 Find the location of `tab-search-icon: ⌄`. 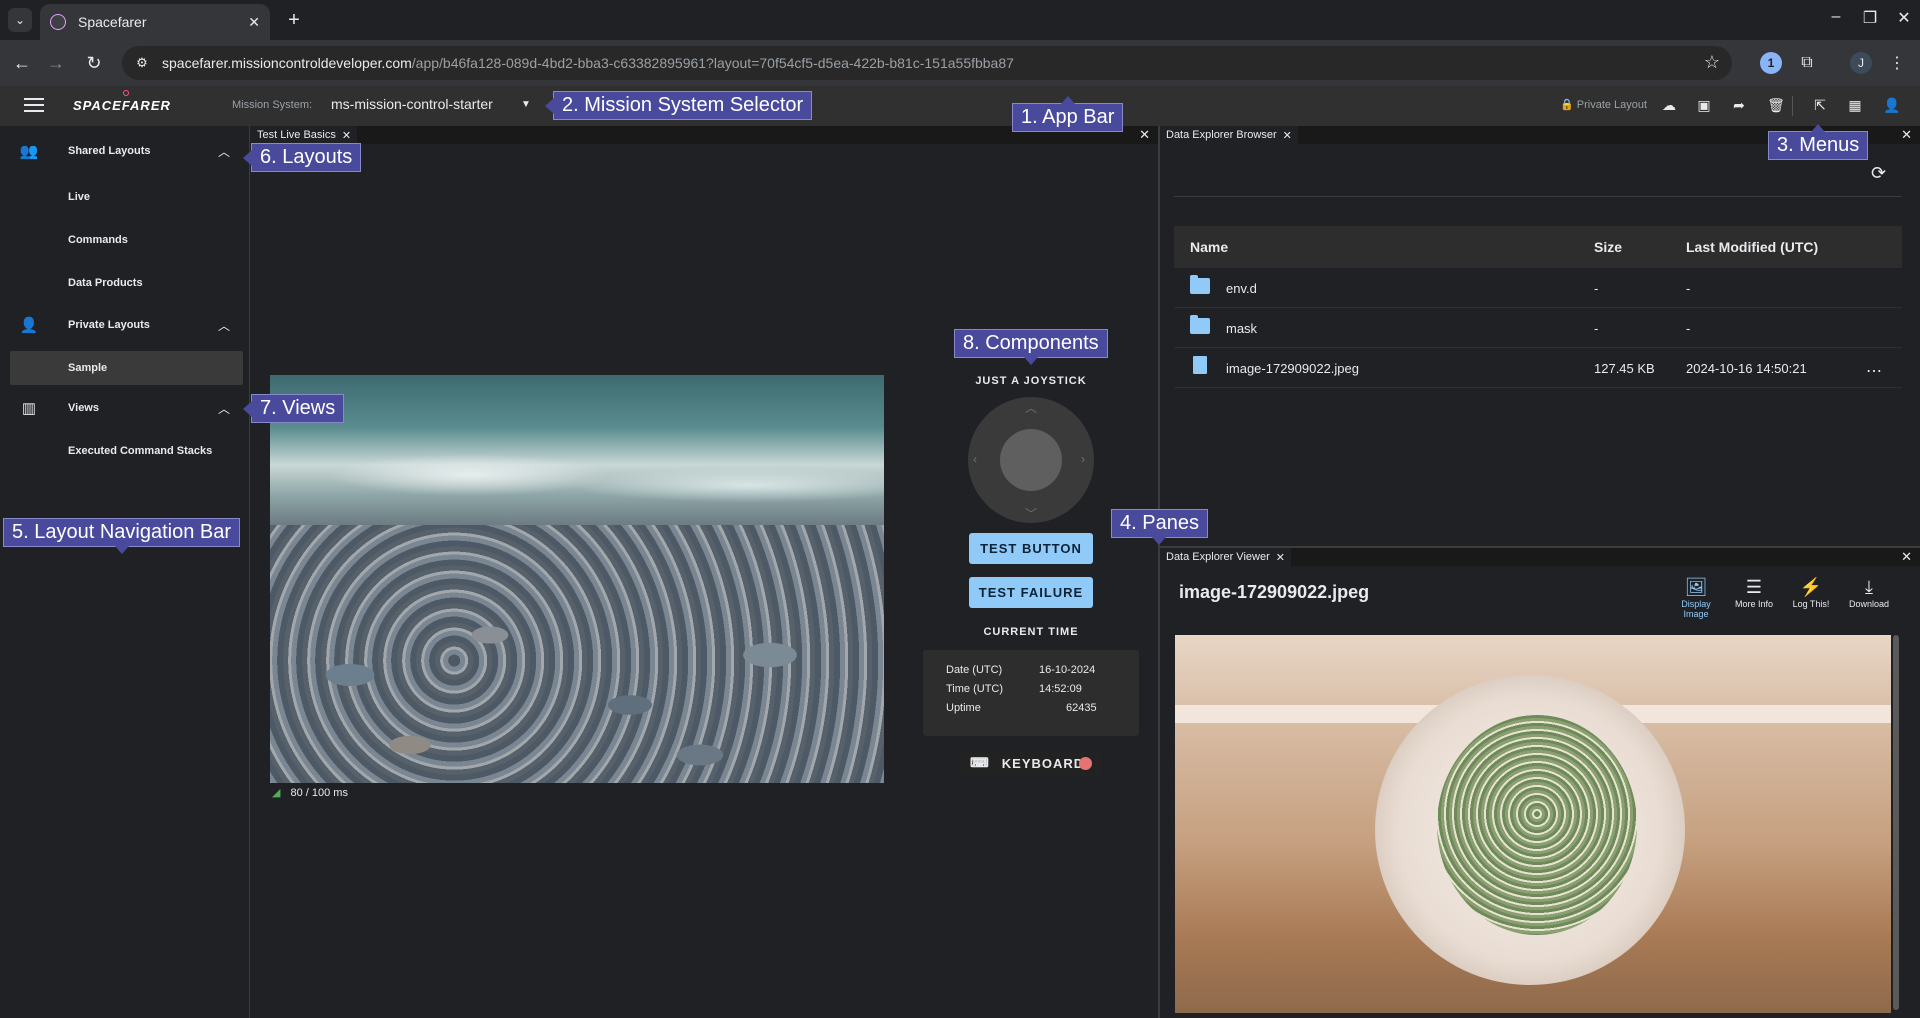

tab-search-icon: ⌄ is located at coordinates (20, 20).